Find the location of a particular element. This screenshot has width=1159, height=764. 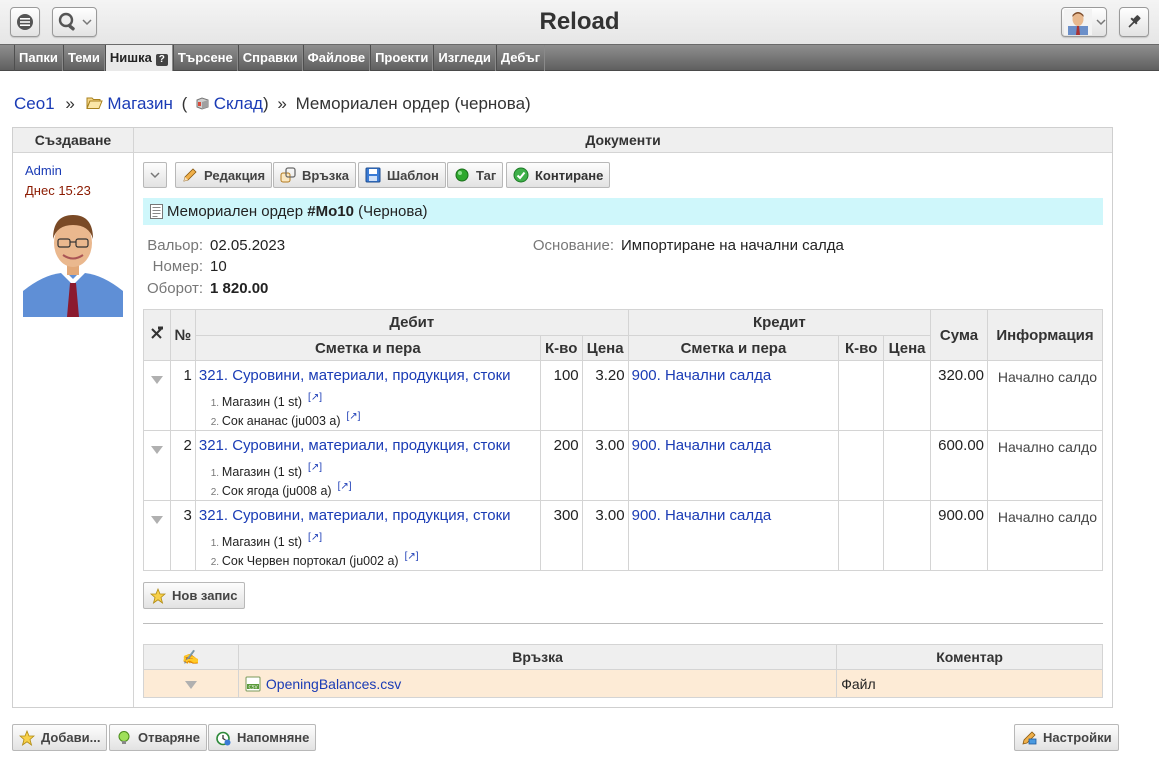

csv-file-icon: CSV is located at coordinates (253, 683).